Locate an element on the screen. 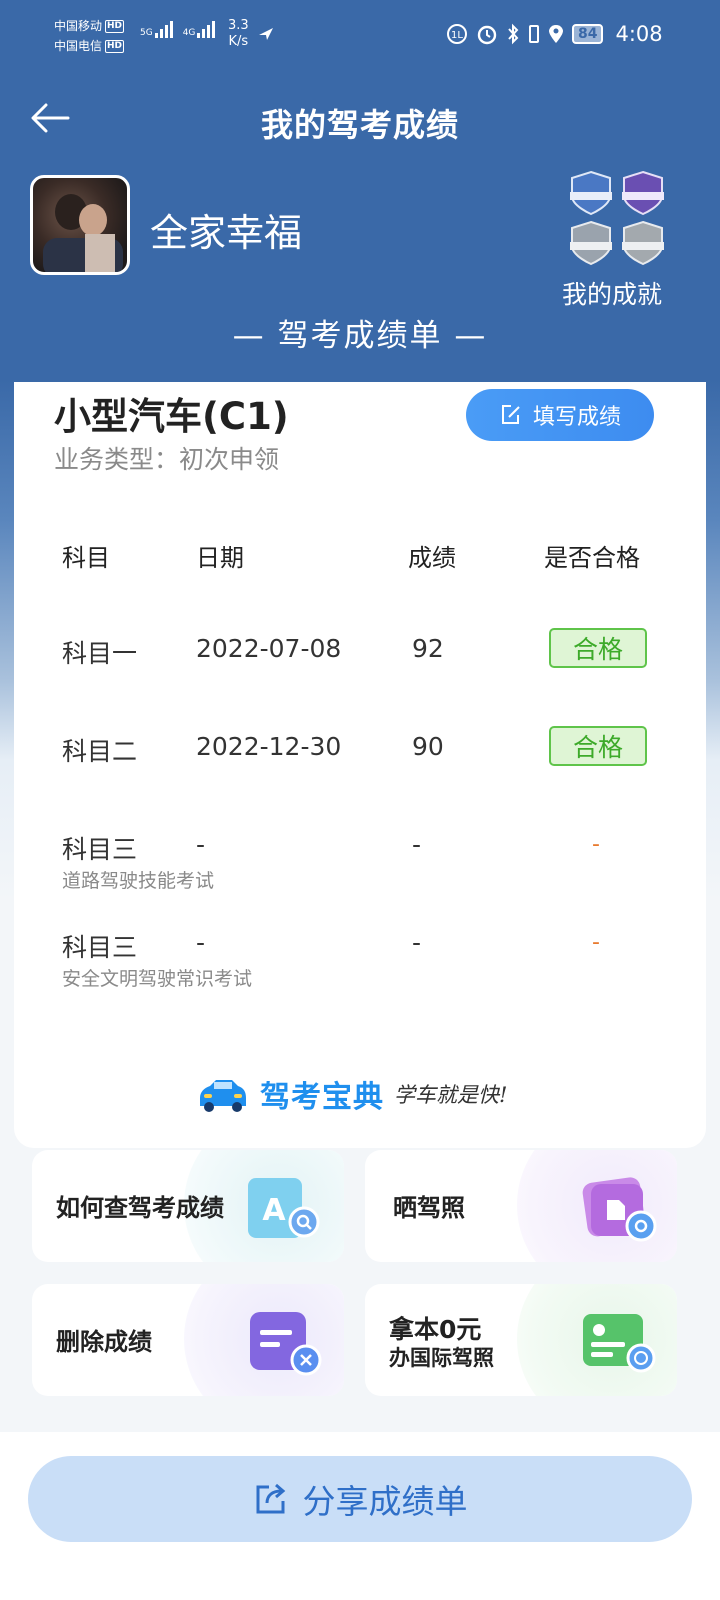 Image resolution: width=720 pixels, height=1600 pixels. achievement-badges is located at coordinates (620, 220).